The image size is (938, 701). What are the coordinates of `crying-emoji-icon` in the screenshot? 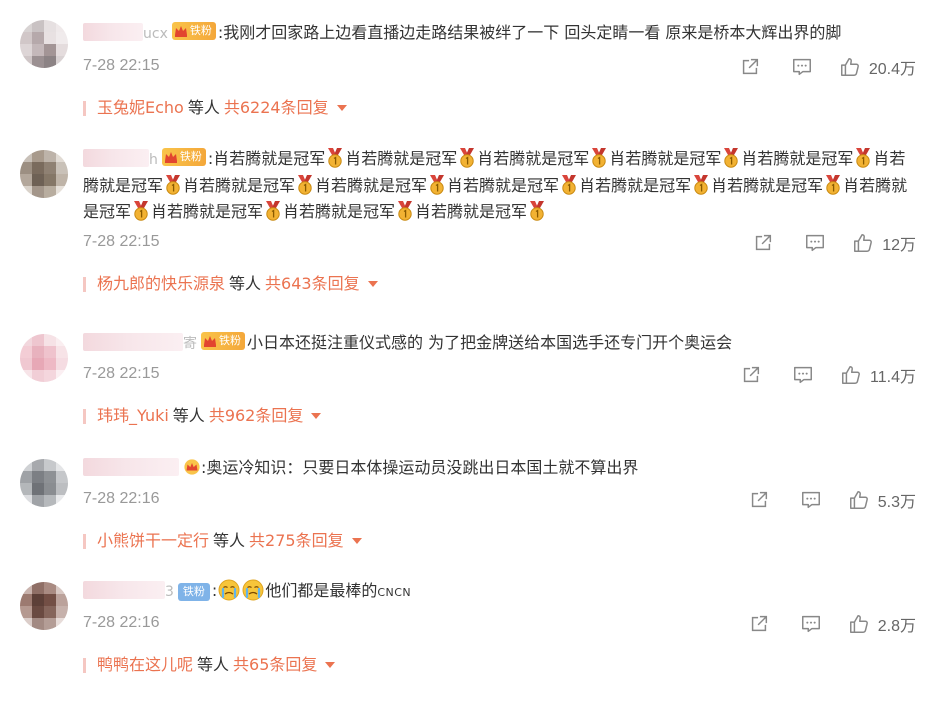 It's located at (229, 590).